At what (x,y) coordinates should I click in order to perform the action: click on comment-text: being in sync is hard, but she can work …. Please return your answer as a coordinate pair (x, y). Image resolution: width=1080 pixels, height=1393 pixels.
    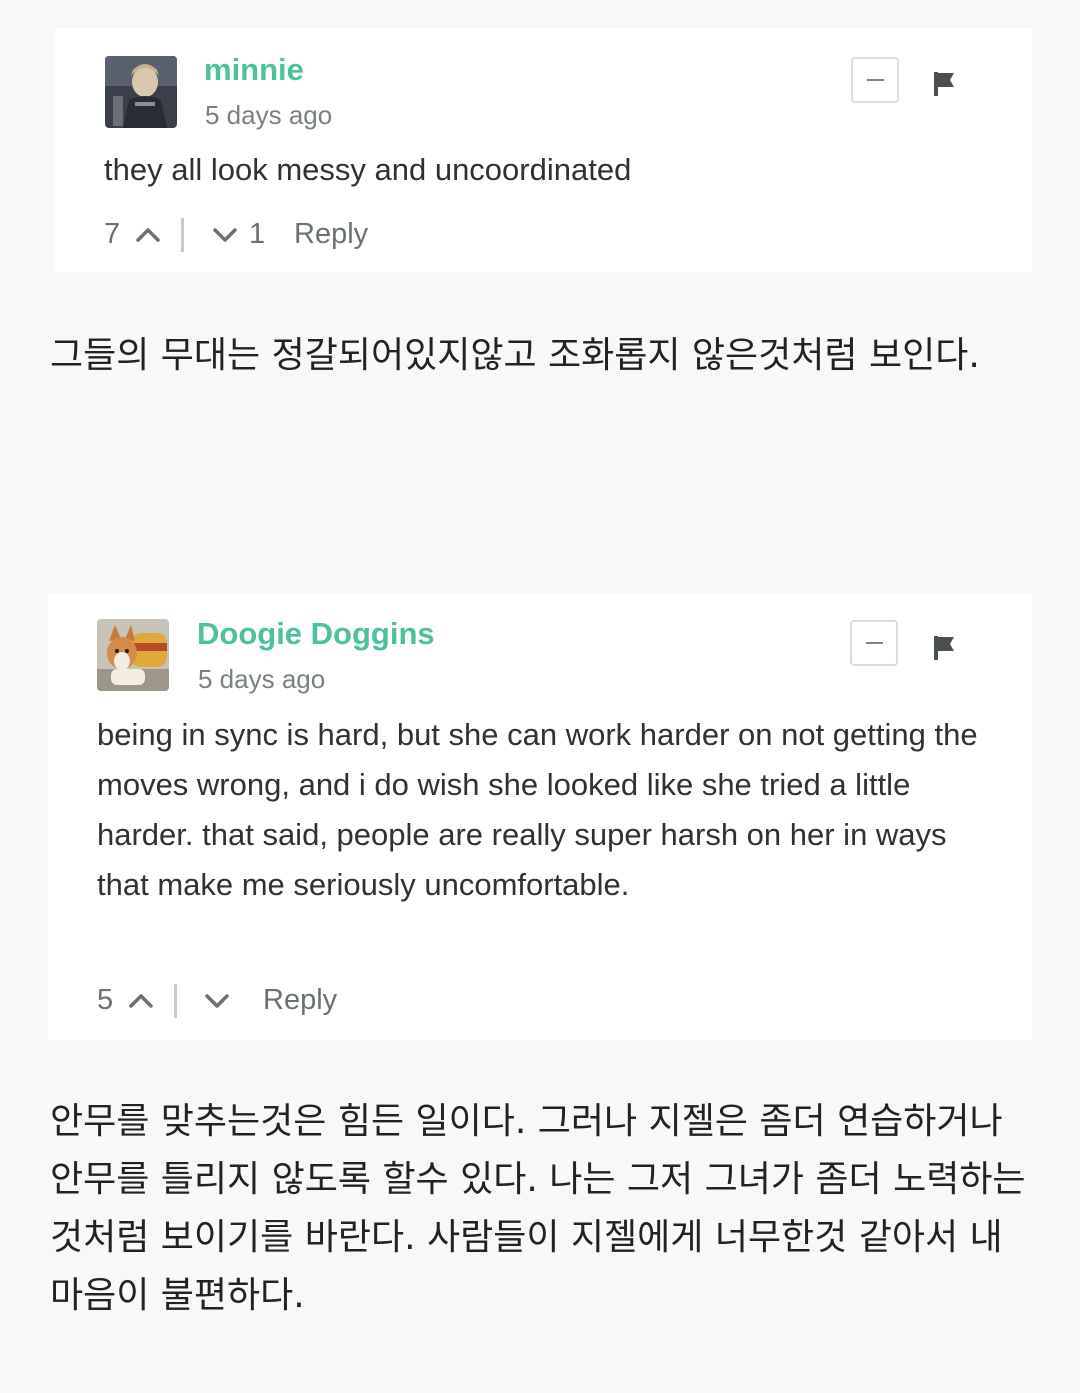
    Looking at the image, I should click on (537, 809).